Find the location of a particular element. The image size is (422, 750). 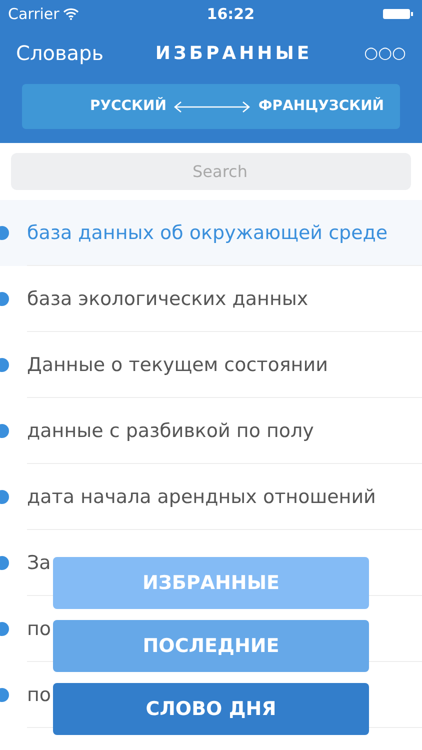

carrier-name: Carrier is located at coordinates (34, 14).